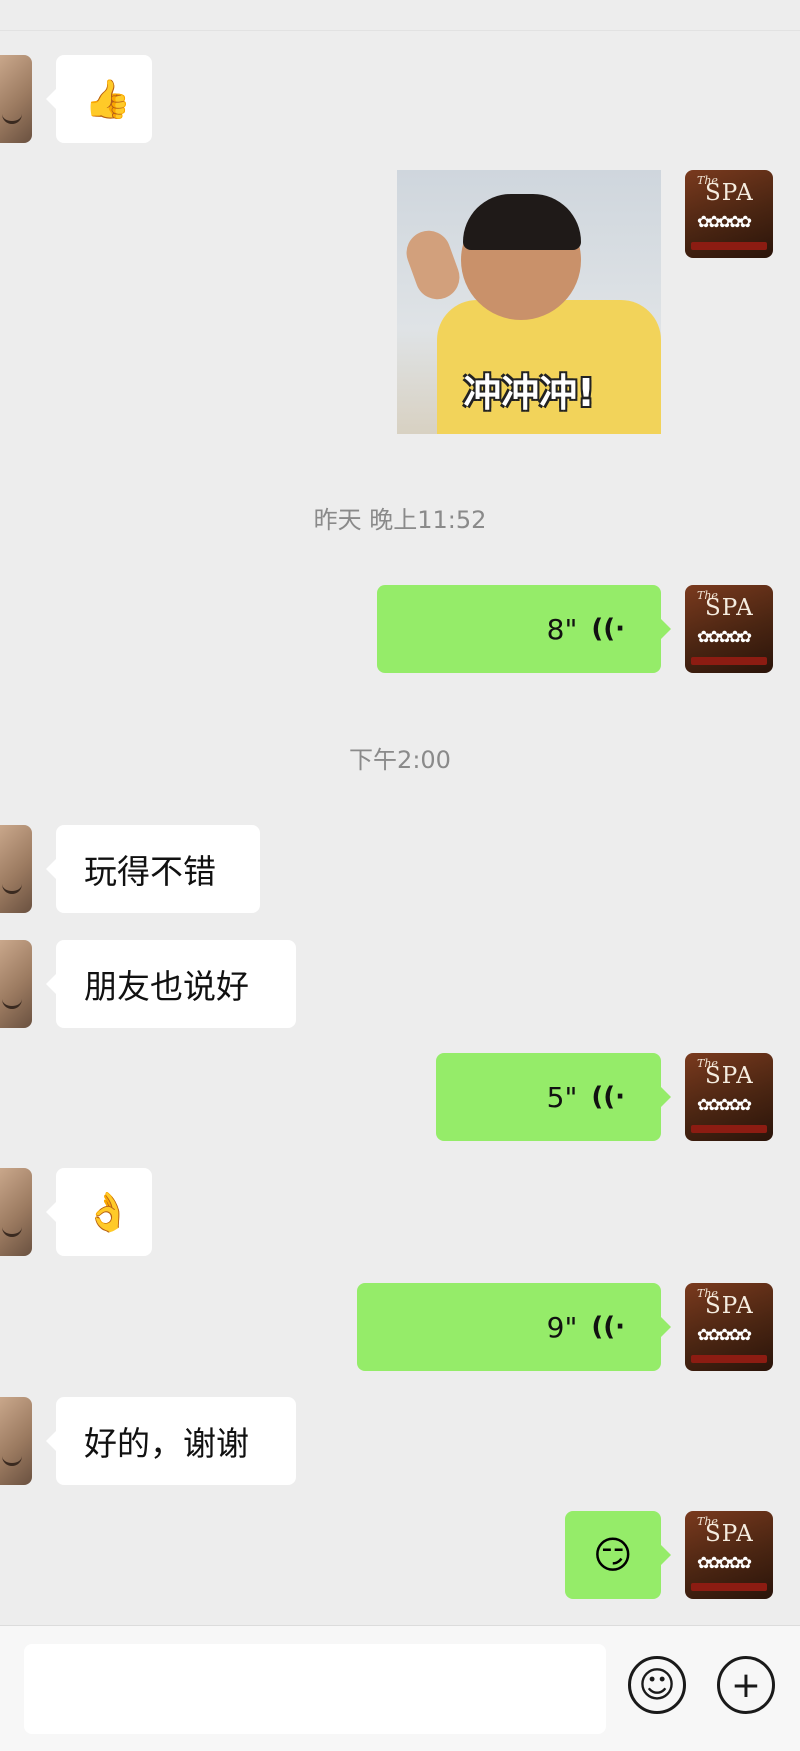 The width and height of the screenshot is (800, 1751). Describe the element at coordinates (108, 98) in the screenshot. I see `thumbs-up-emoji: 👍` at that location.